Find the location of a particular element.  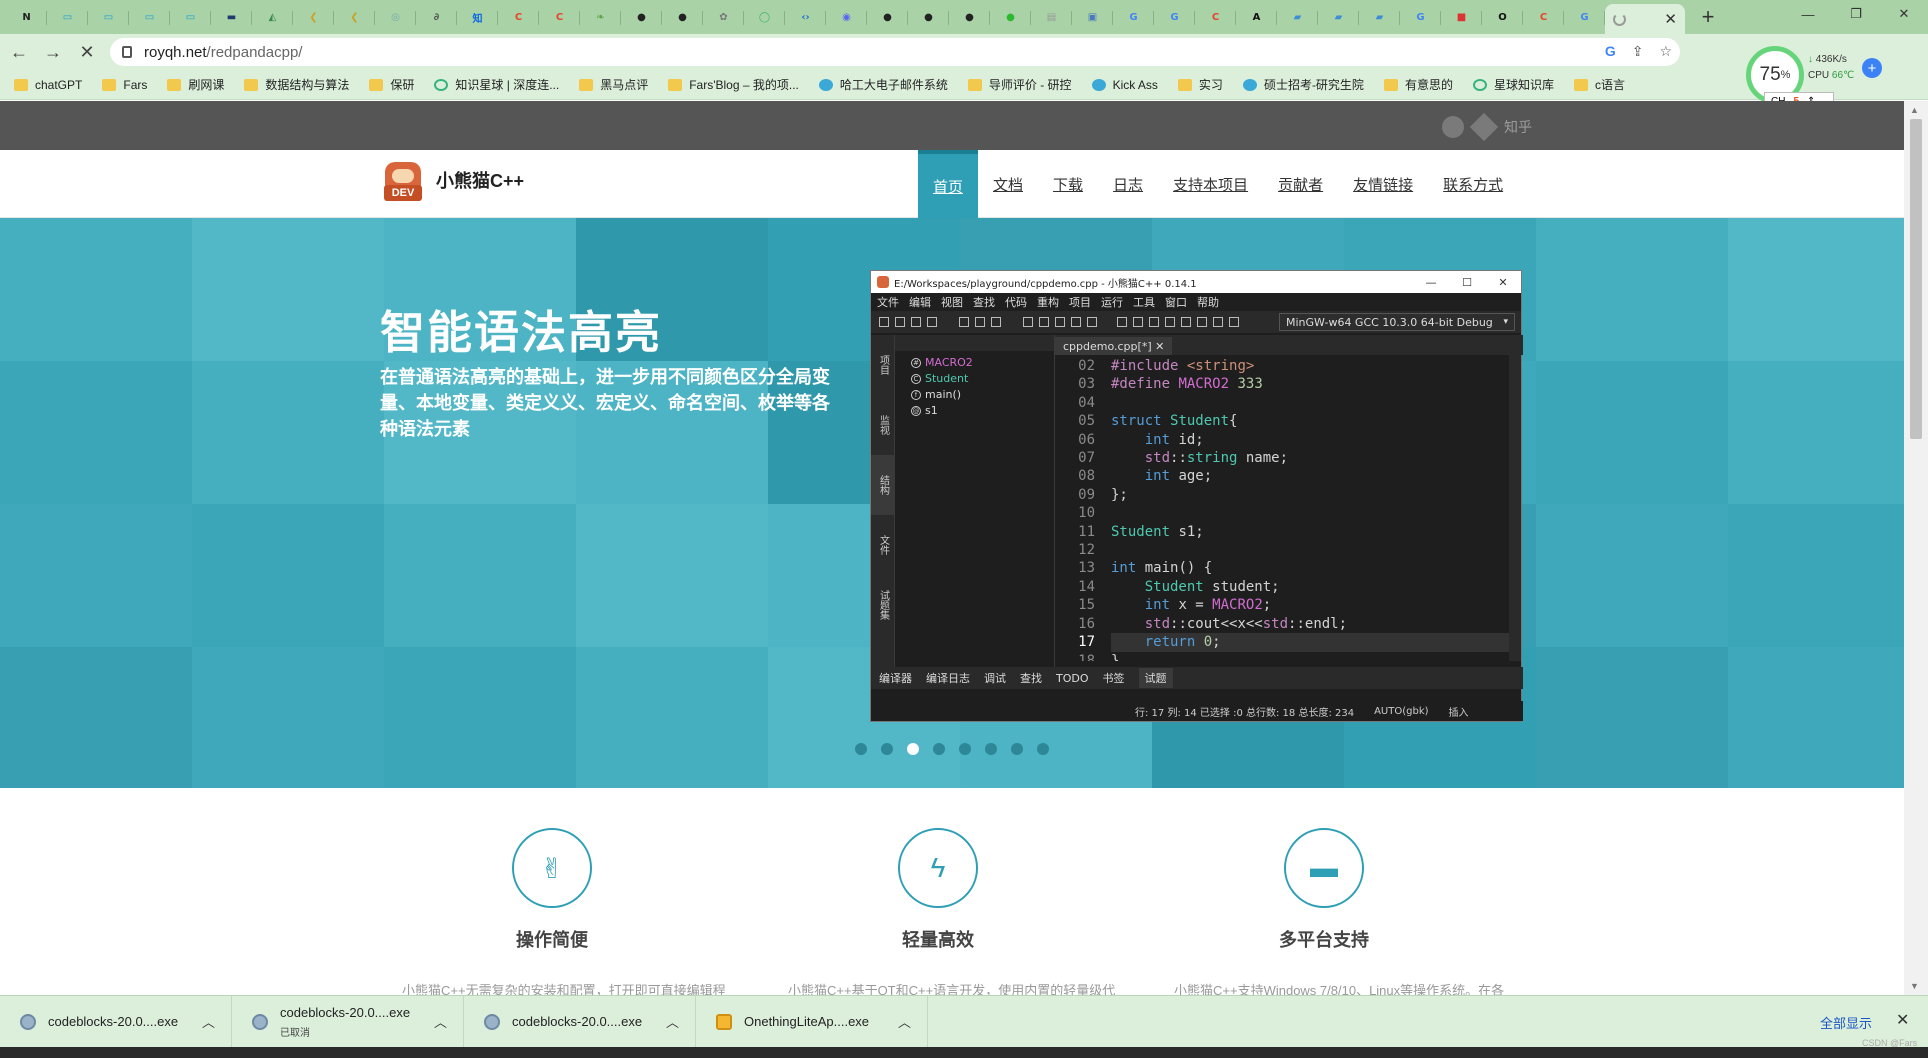

nav-link: 支持本项目 is located at coordinates (1210, 184).